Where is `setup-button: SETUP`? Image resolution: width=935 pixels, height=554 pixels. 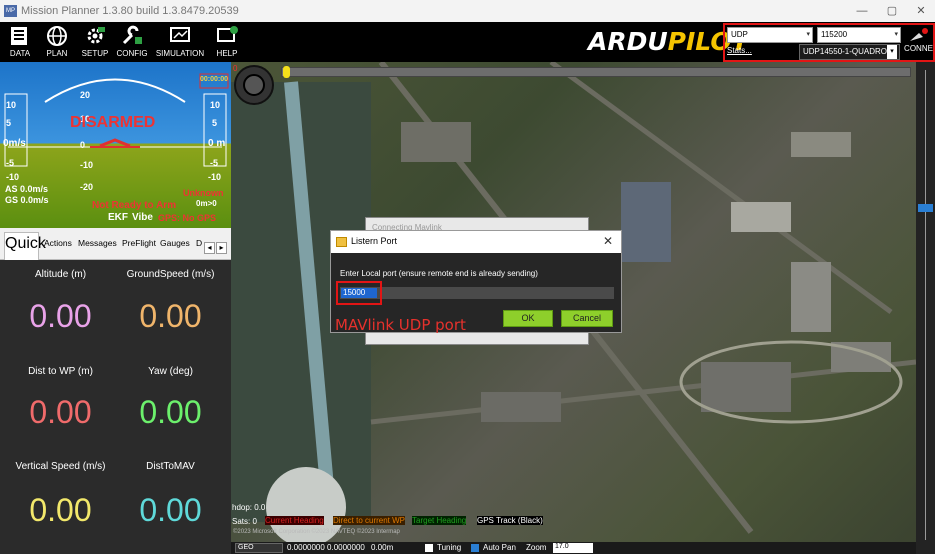
setup-button: SETUP is located at coordinates (95, 42).